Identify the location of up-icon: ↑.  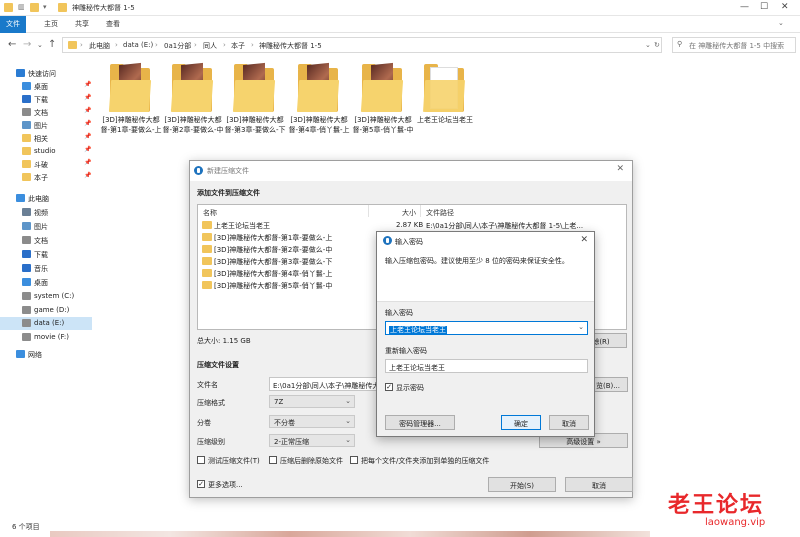
(52, 44).